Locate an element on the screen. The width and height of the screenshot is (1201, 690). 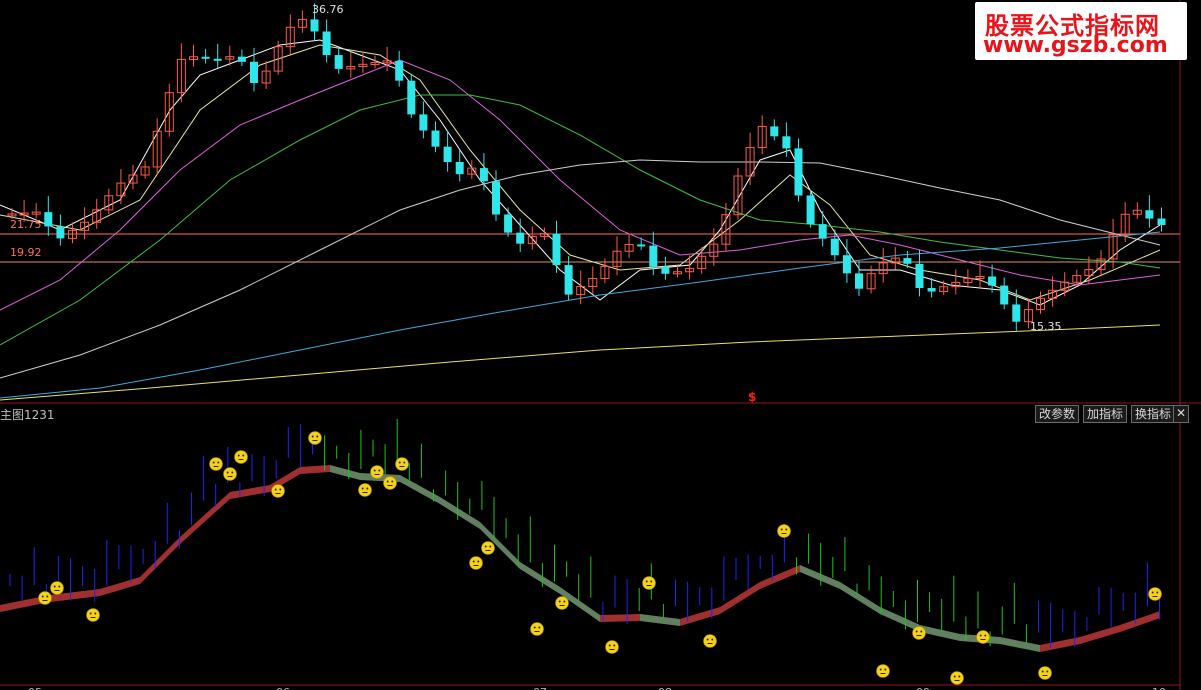
peak-price-label: 36.76 is located at coordinates (328, 9).